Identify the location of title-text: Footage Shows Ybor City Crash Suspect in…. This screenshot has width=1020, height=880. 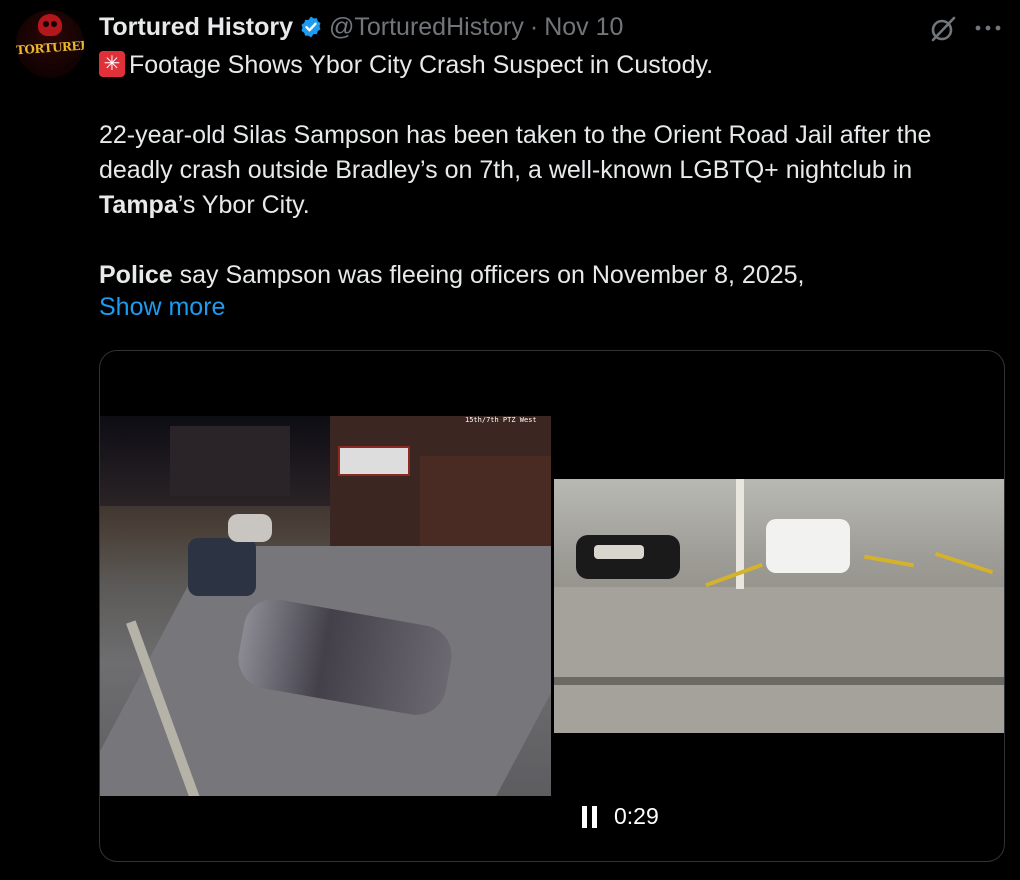
(421, 65).